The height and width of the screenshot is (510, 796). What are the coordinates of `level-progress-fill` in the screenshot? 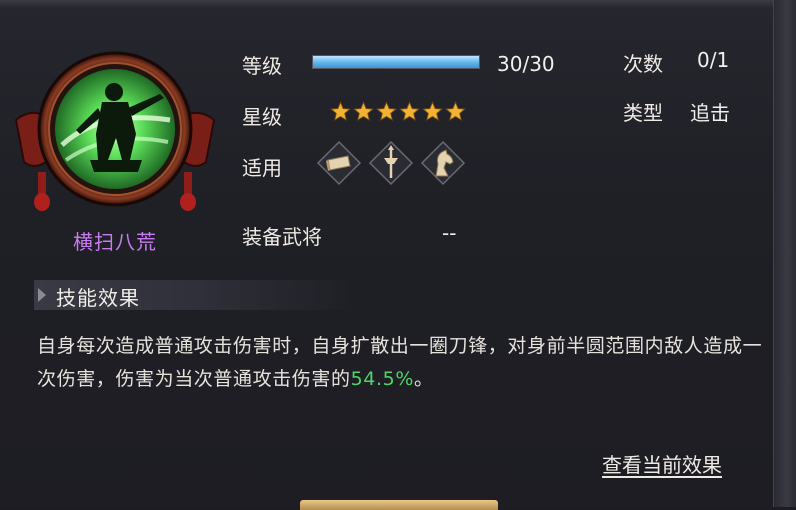 It's located at (396, 62).